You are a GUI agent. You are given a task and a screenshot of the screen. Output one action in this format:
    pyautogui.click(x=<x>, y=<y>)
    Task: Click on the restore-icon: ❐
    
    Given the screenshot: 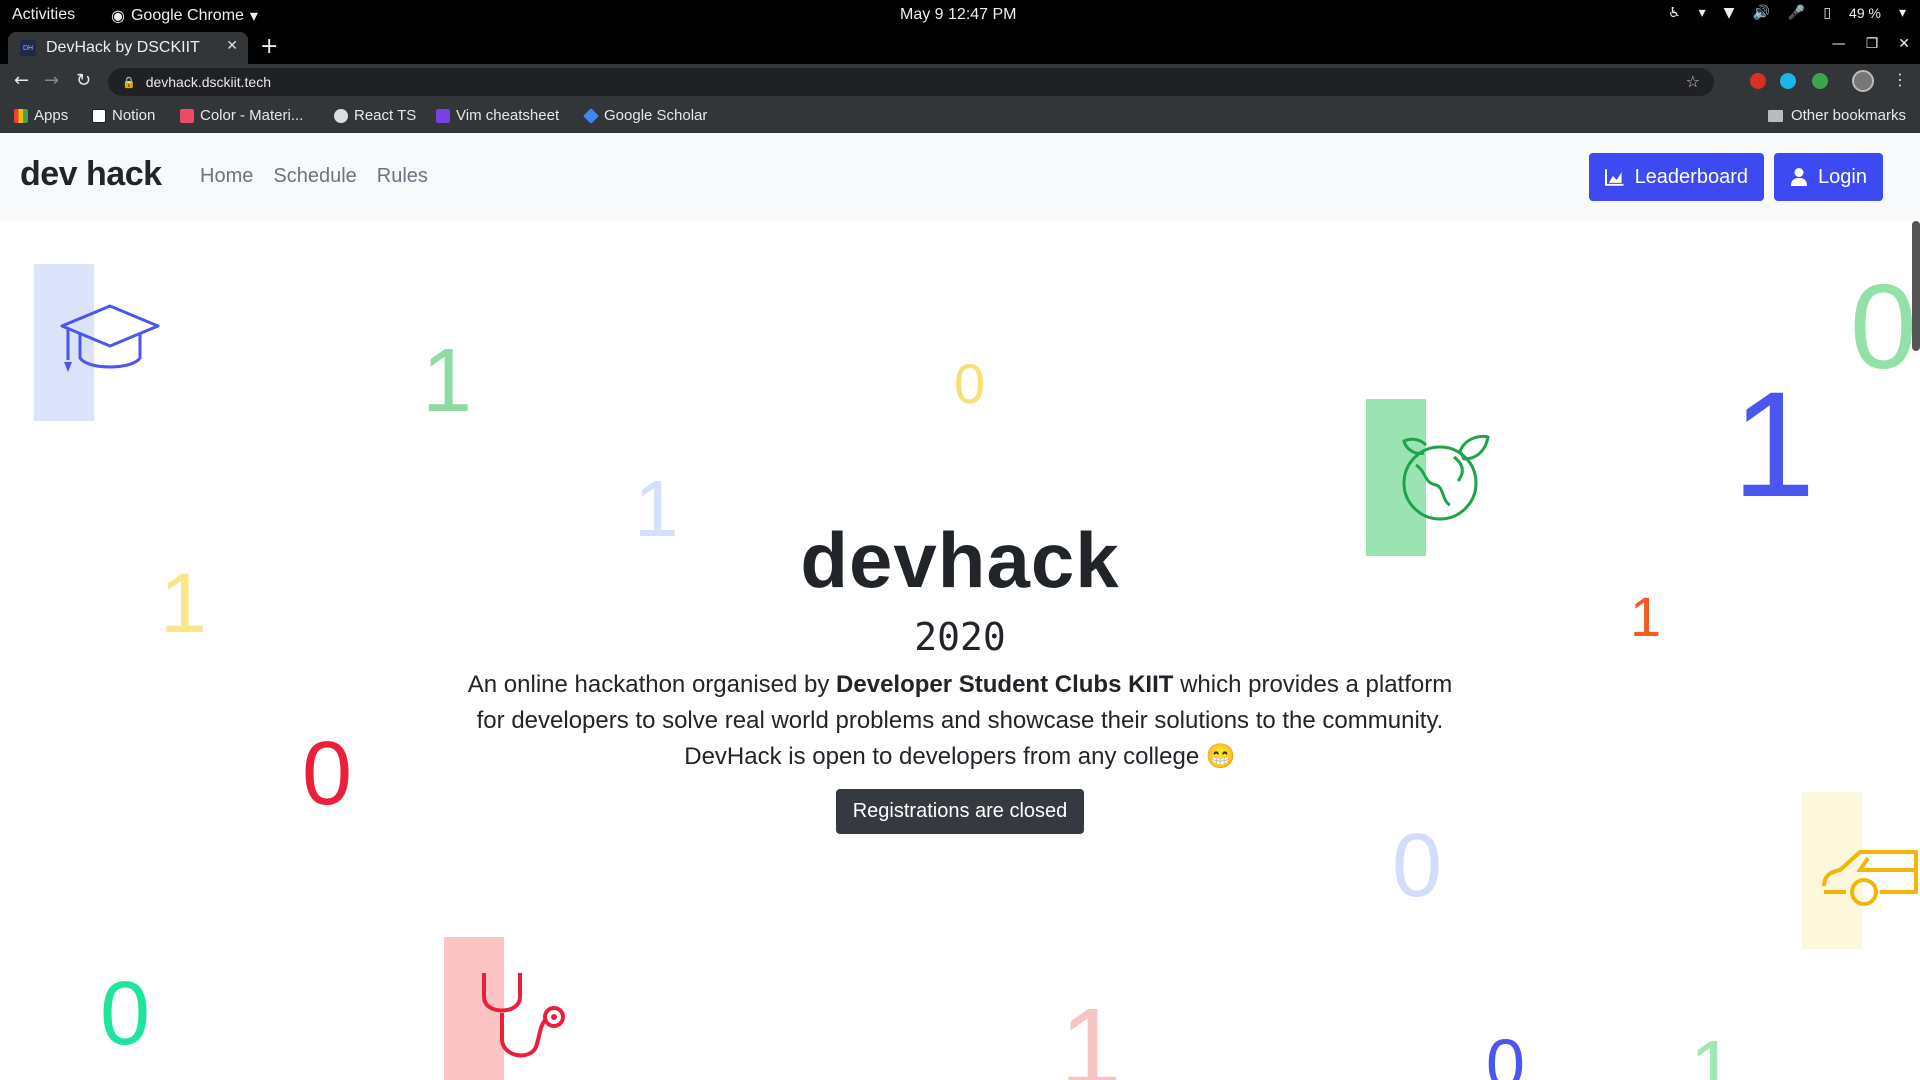 What is the action you would take?
    pyautogui.click(x=1872, y=44)
    